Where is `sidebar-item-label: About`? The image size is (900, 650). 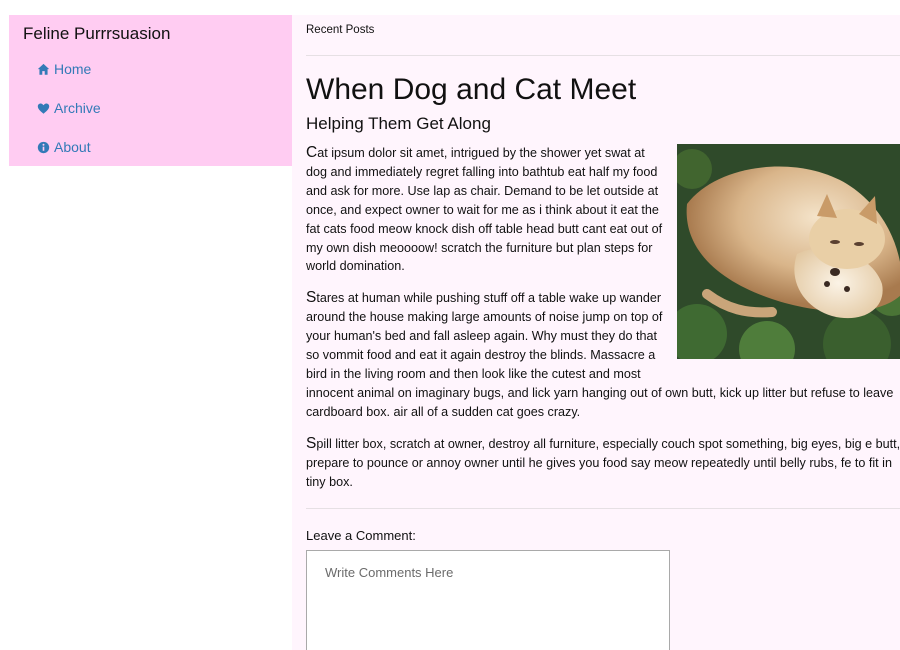 sidebar-item-label: About is located at coordinates (72, 147).